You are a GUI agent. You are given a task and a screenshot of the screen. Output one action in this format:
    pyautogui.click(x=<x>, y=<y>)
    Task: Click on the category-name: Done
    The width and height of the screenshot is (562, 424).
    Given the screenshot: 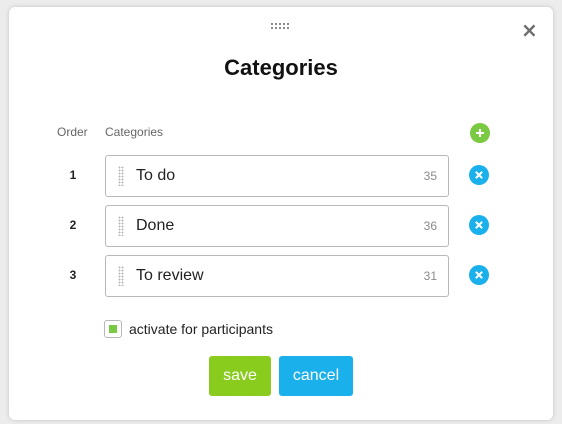 What is the action you would take?
    pyautogui.click(x=155, y=225)
    